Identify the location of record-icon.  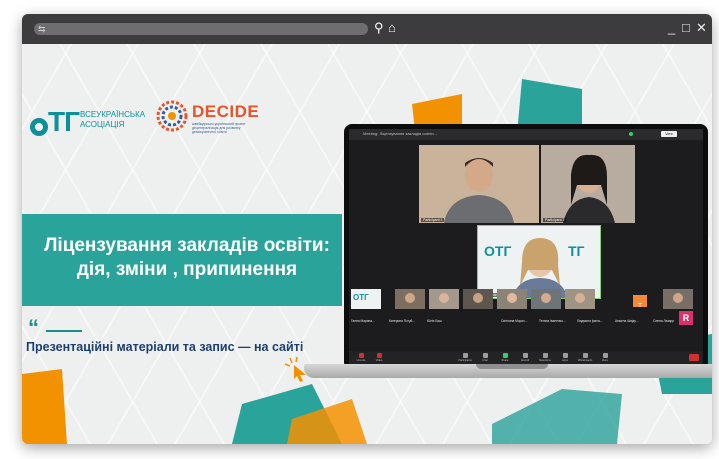
(525, 355).